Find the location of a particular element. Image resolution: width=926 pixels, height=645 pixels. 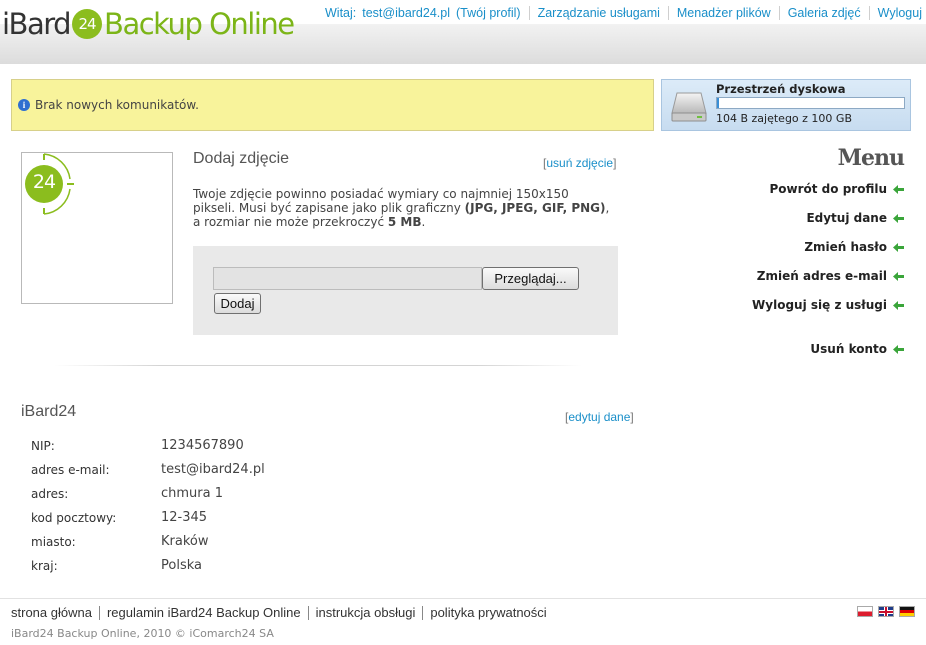

footer-link-manual: instrukcja obsługi is located at coordinates (366, 612).